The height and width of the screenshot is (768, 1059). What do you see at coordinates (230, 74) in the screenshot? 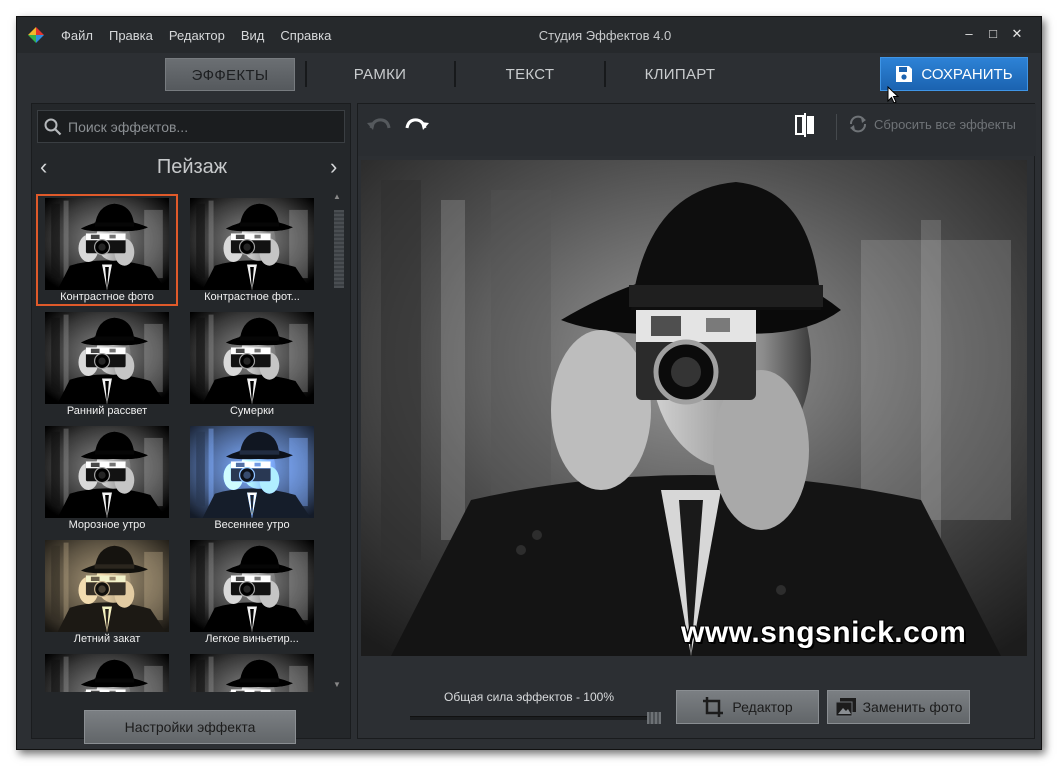
I see `tab-effects: ЭФФЕКТЫ` at bounding box center [230, 74].